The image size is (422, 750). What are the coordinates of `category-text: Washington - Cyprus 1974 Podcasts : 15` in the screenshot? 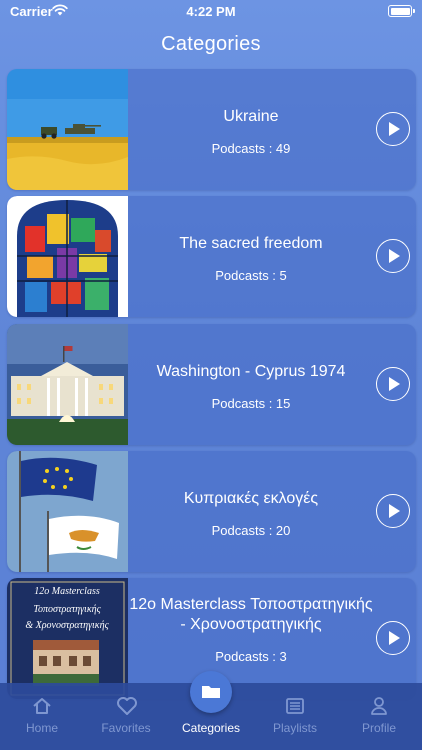 It's located at (251, 386).